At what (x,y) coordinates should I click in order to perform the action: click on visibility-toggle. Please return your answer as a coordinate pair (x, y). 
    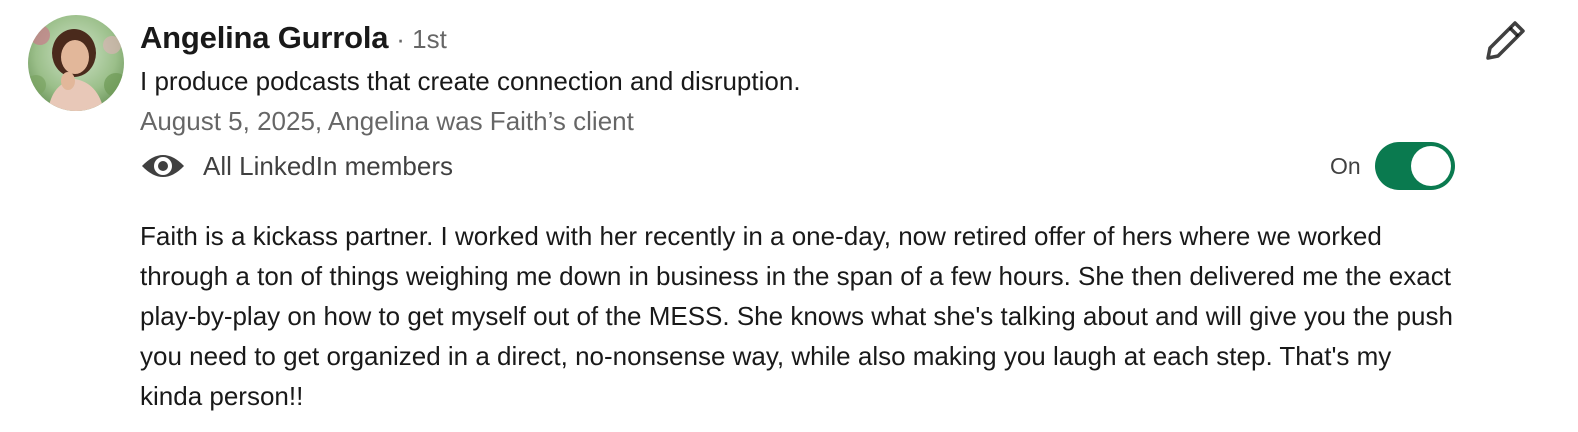
    Looking at the image, I should click on (1414, 166).